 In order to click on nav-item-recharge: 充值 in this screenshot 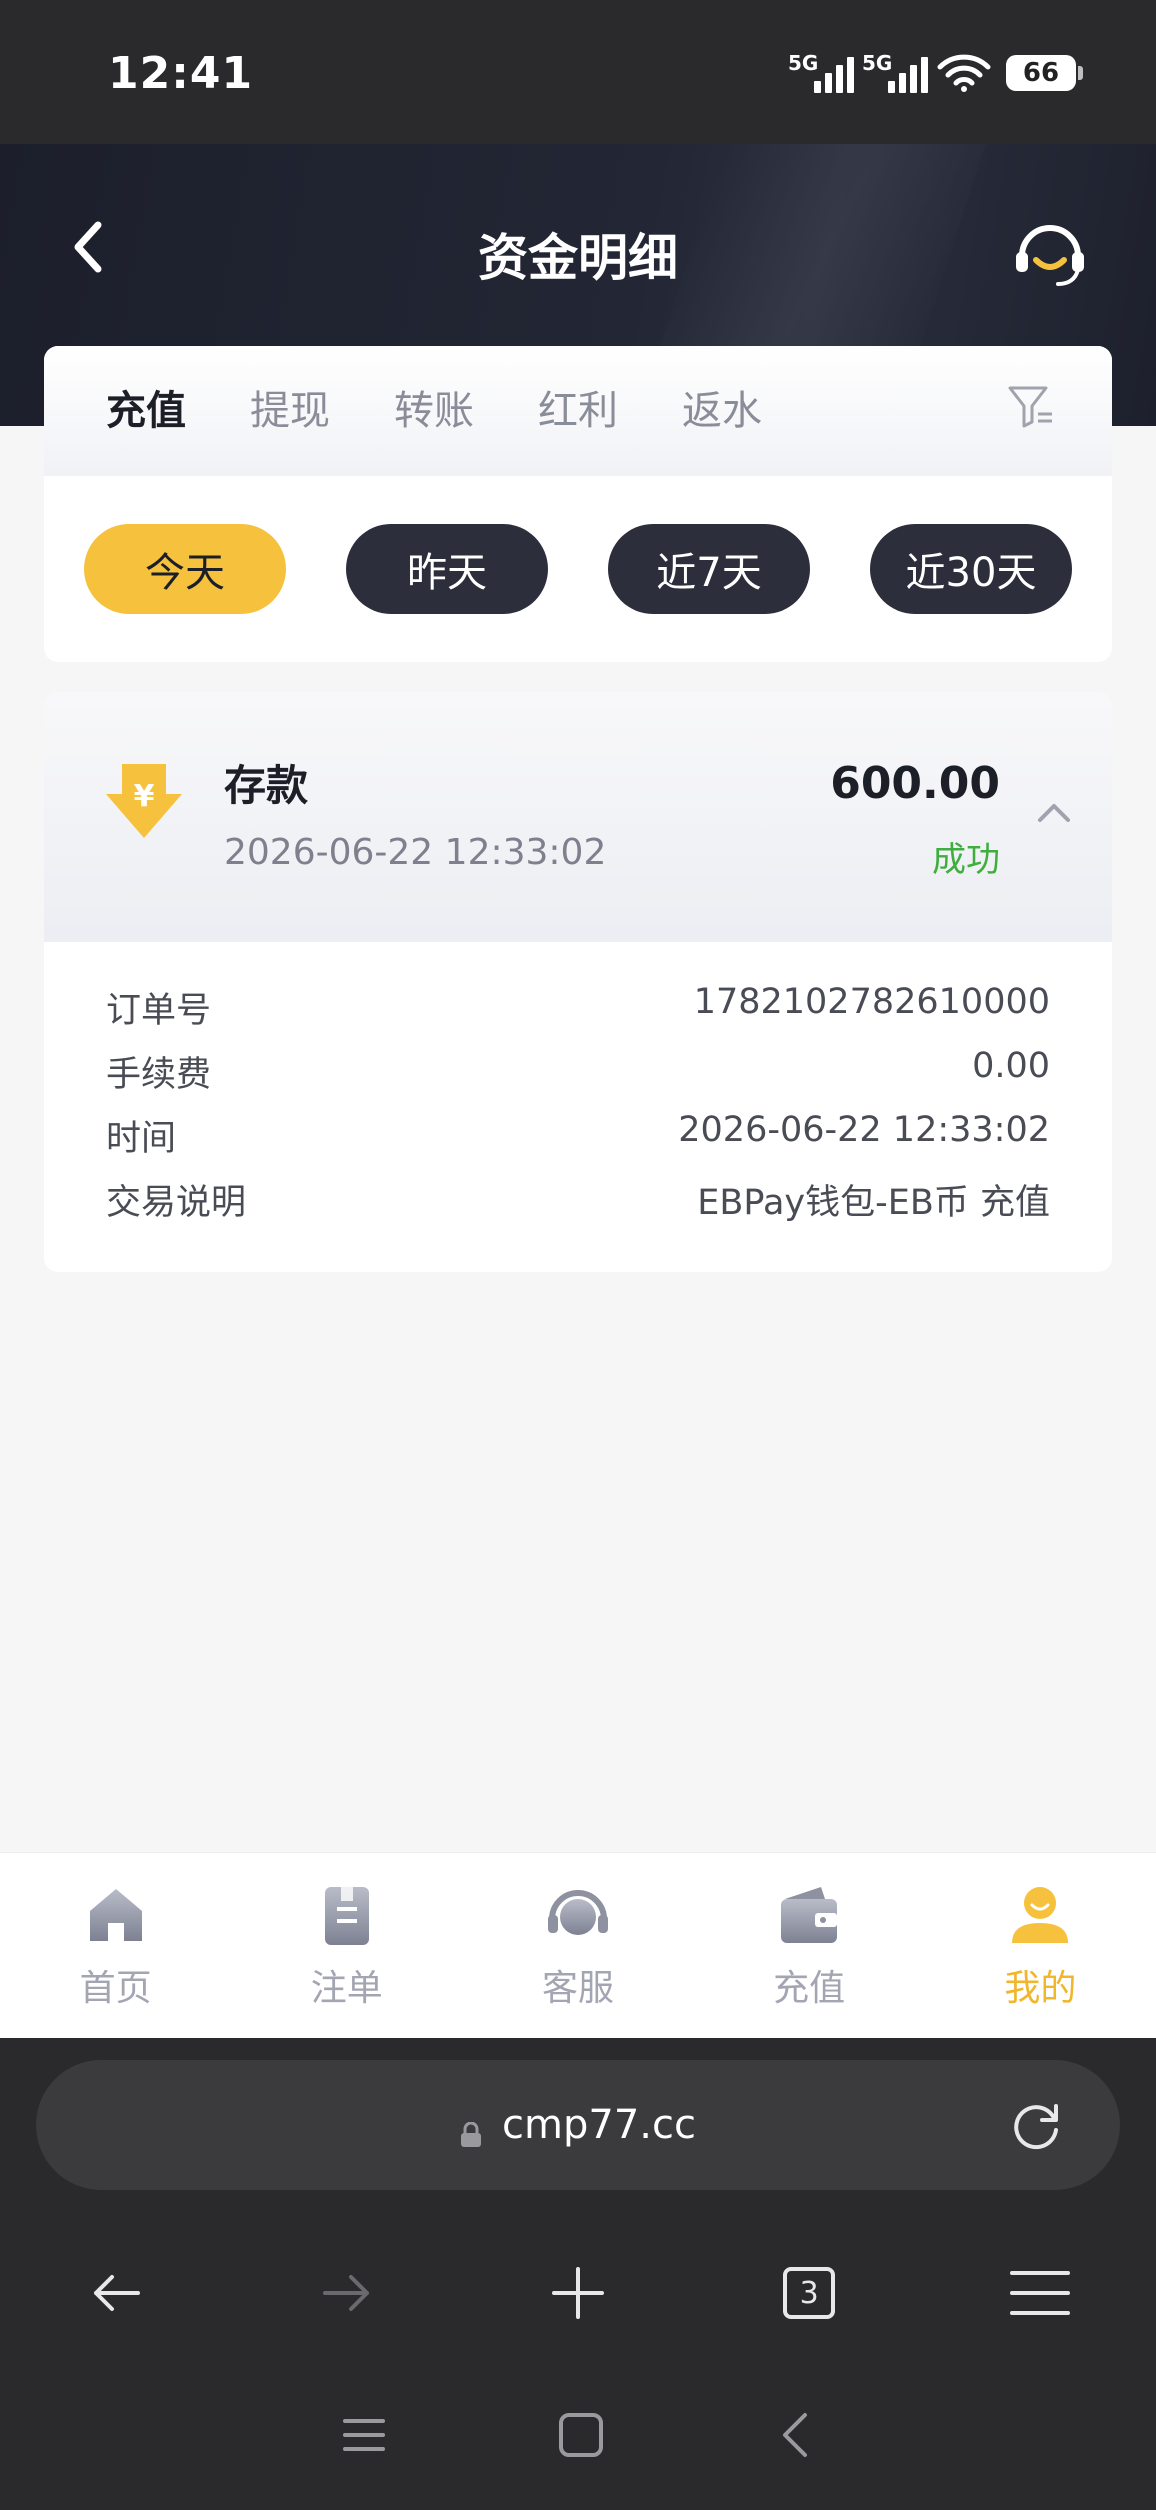, I will do `click(809, 1946)`.